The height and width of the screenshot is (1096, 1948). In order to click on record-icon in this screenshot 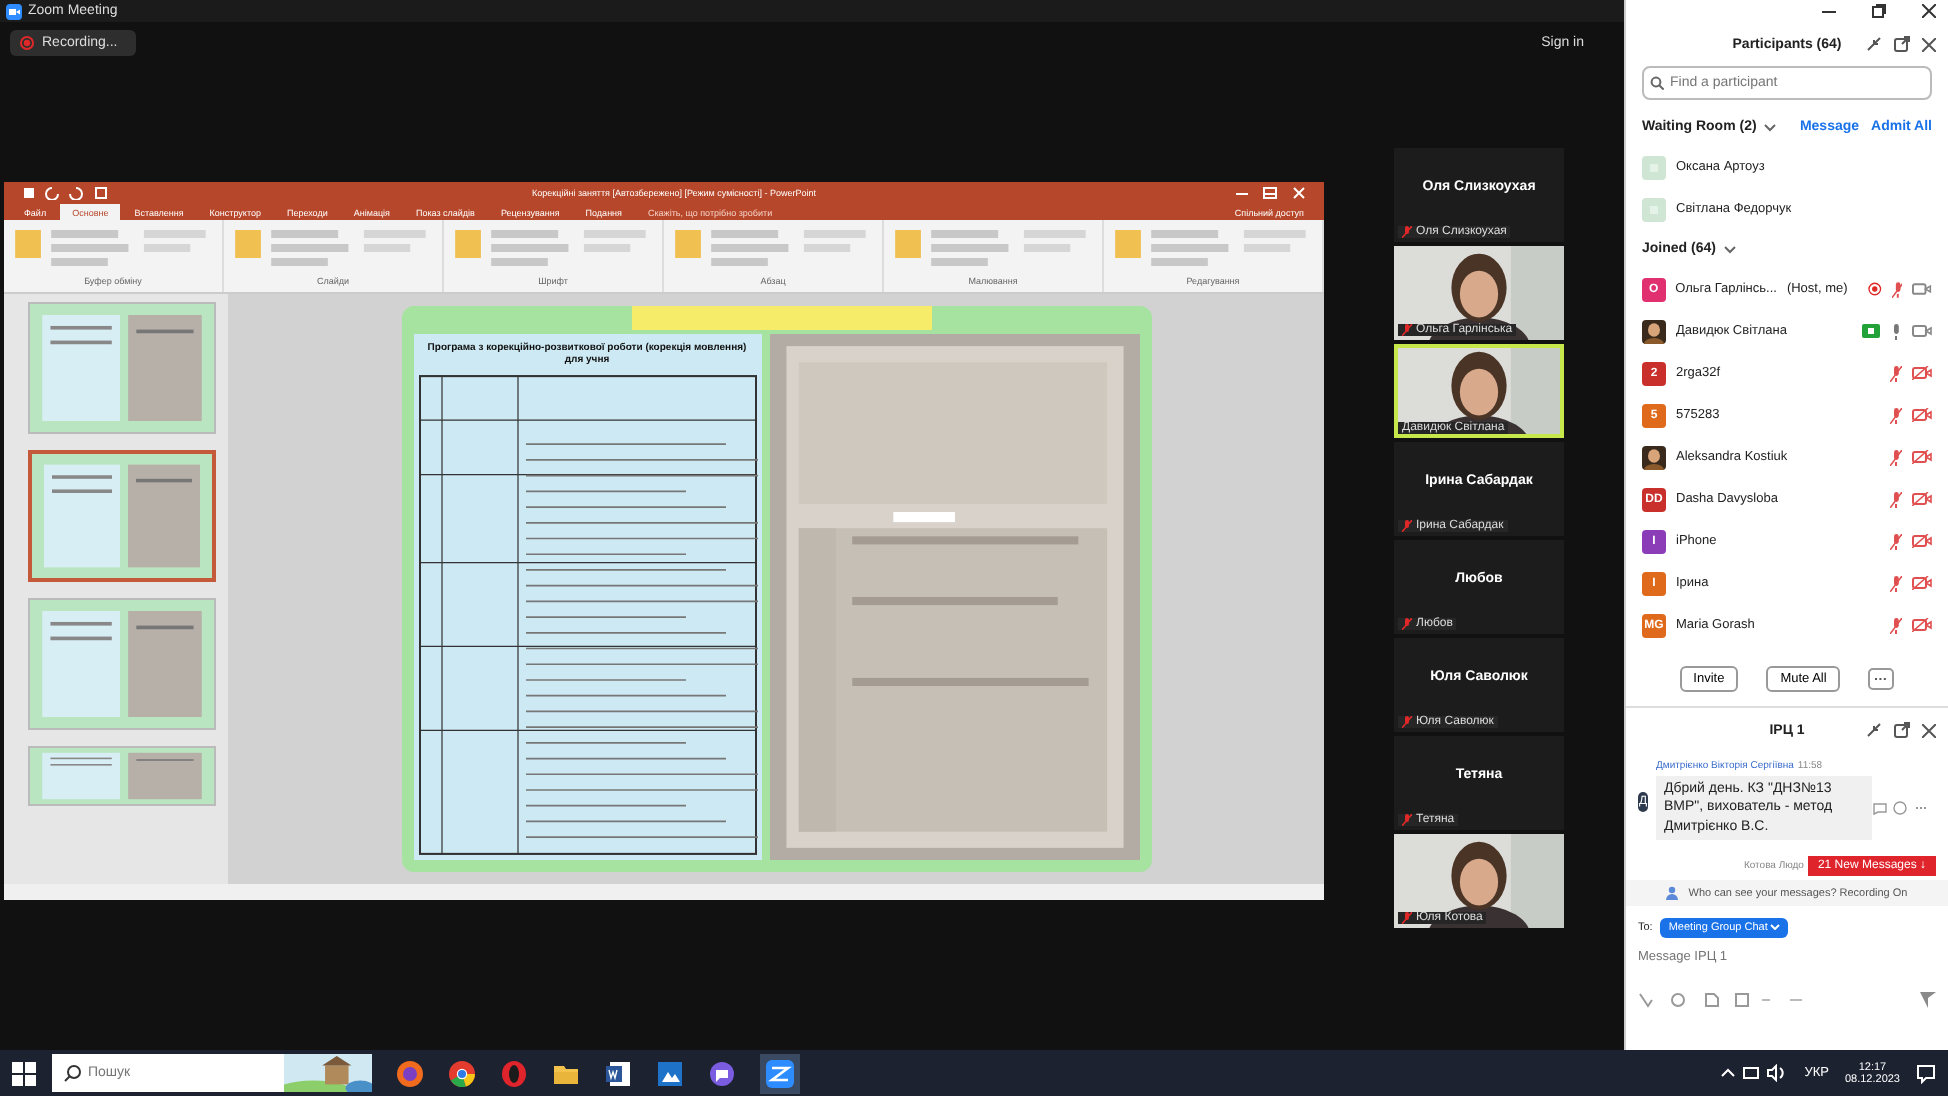, I will do `click(27, 42)`.